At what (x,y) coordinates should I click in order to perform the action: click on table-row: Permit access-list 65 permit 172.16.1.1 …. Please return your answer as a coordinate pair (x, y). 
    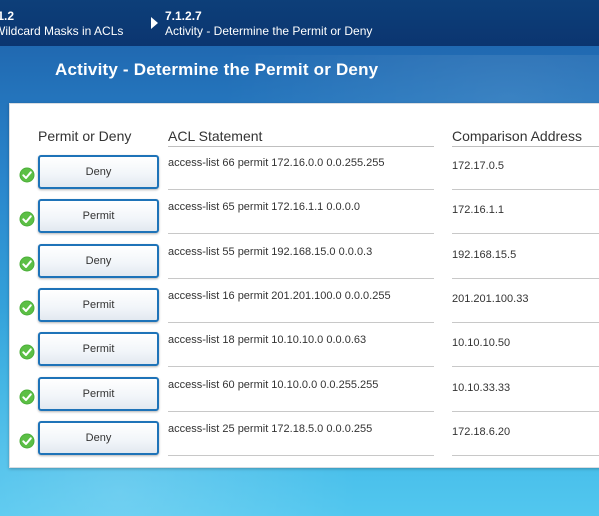
    Looking at the image, I should click on (304, 221).